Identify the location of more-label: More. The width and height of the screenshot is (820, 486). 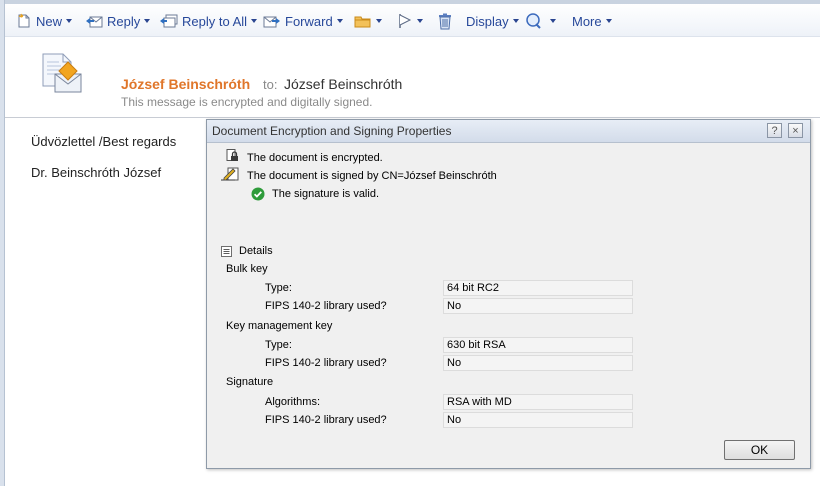
(587, 21).